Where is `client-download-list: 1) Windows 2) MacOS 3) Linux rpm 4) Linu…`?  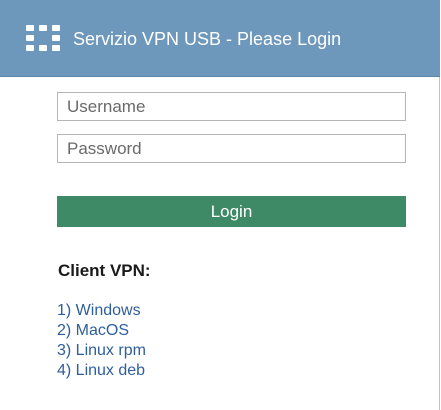 client-download-list: 1) Windows 2) MacOS 3) Linux rpm 4) Linu… is located at coordinates (101, 341).